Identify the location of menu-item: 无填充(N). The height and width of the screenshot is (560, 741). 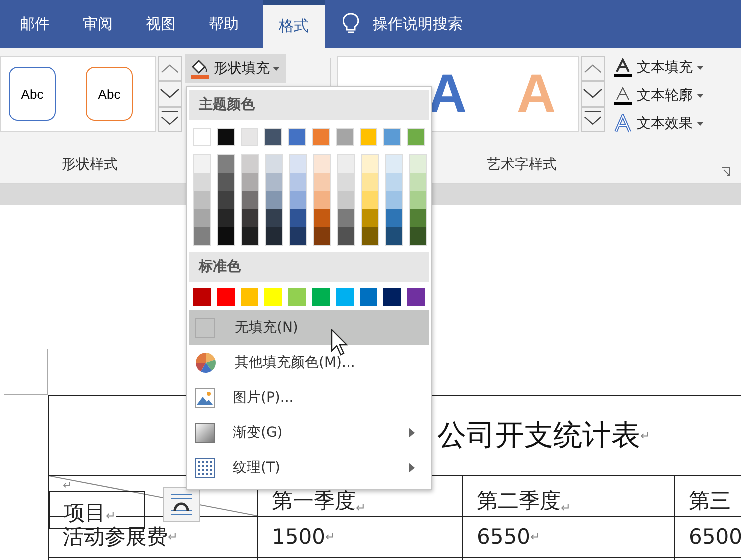
(309, 327).